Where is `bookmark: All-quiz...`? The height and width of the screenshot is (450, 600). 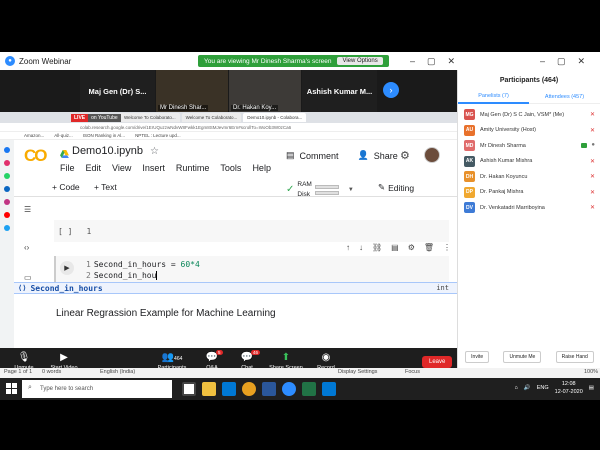
bookmark: All-quiz... is located at coordinates (63, 135).